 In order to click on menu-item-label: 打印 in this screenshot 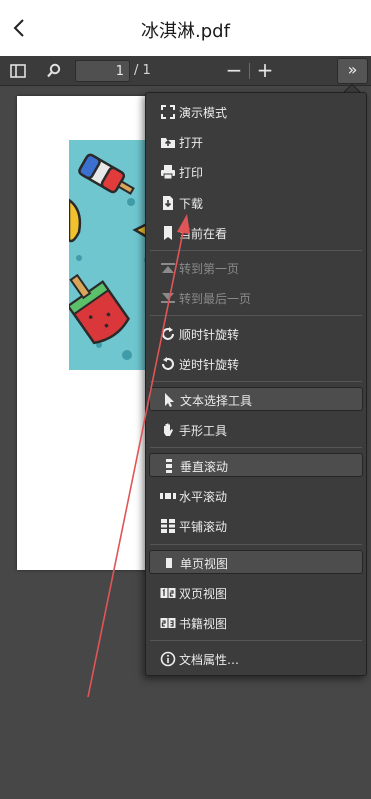, I will do `click(191, 173)`.